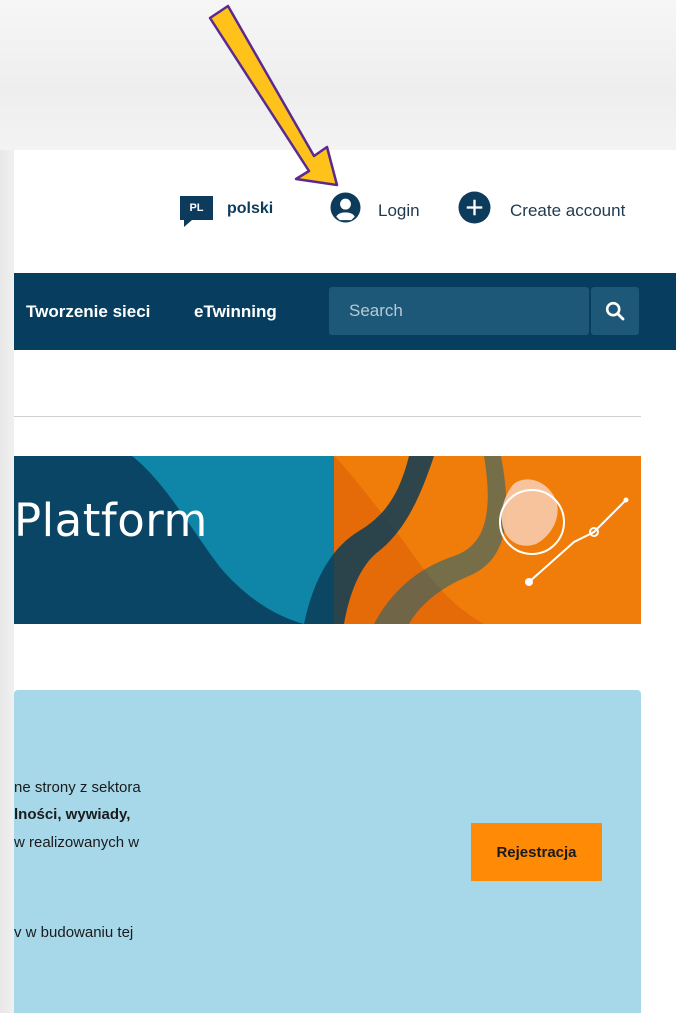 The height and width of the screenshot is (1013, 676). What do you see at coordinates (327, 416) in the screenshot?
I see `divider` at bounding box center [327, 416].